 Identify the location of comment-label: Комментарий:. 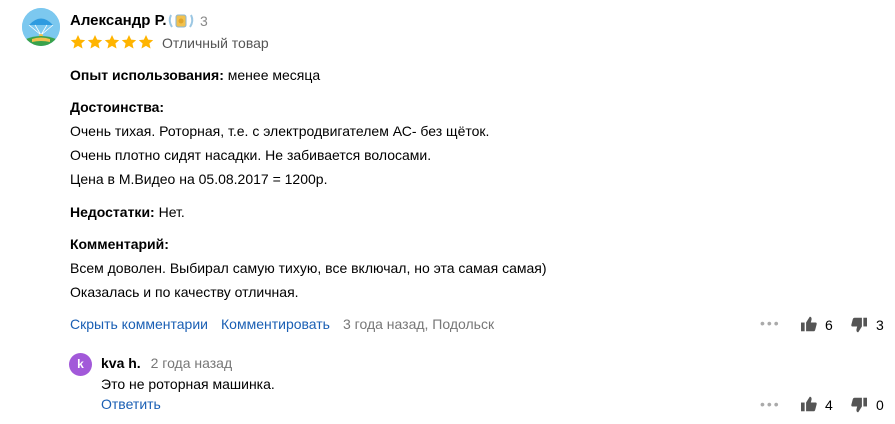
(119, 244).